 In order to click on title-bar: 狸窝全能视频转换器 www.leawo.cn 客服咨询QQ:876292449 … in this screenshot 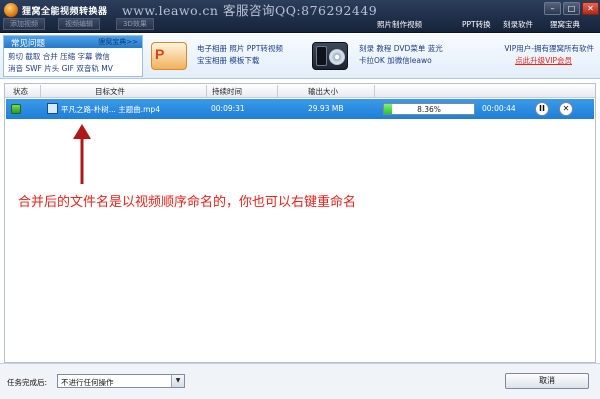, I will do `click(300, 16)`.